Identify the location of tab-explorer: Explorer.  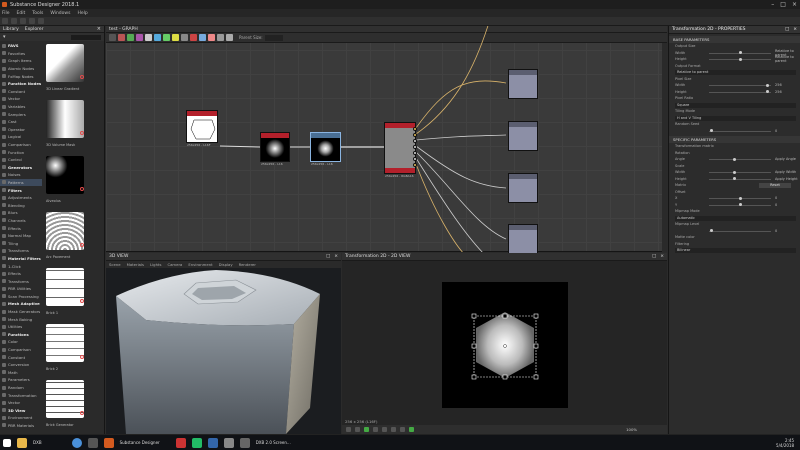
(34, 29).